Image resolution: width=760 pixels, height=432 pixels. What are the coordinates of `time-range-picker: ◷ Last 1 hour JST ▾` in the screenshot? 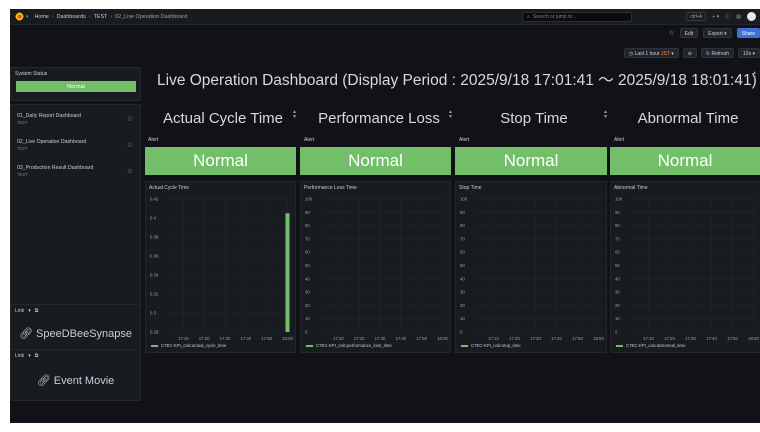 It's located at (651, 53).